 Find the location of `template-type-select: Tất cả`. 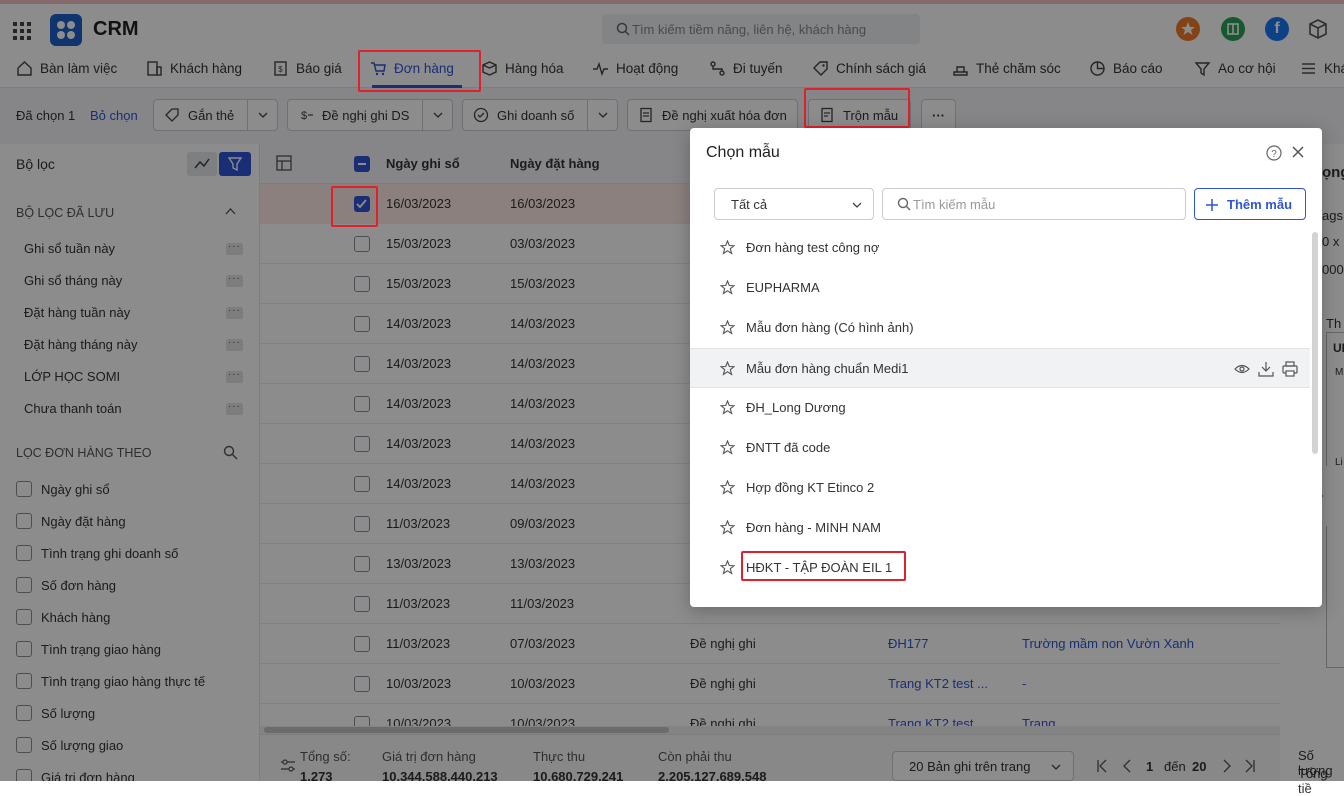

template-type-select: Tất cả is located at coordinates (794, 204).